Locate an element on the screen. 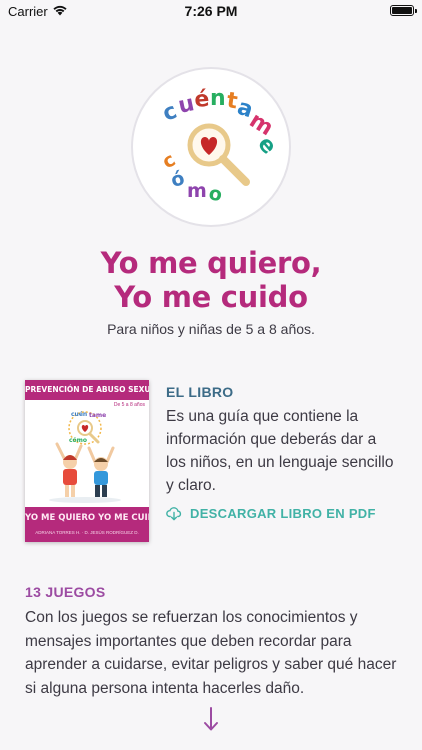 The height and width of the screenshot is (750, 422). clock: 7:26 PM is located at coordinates (211, 11).